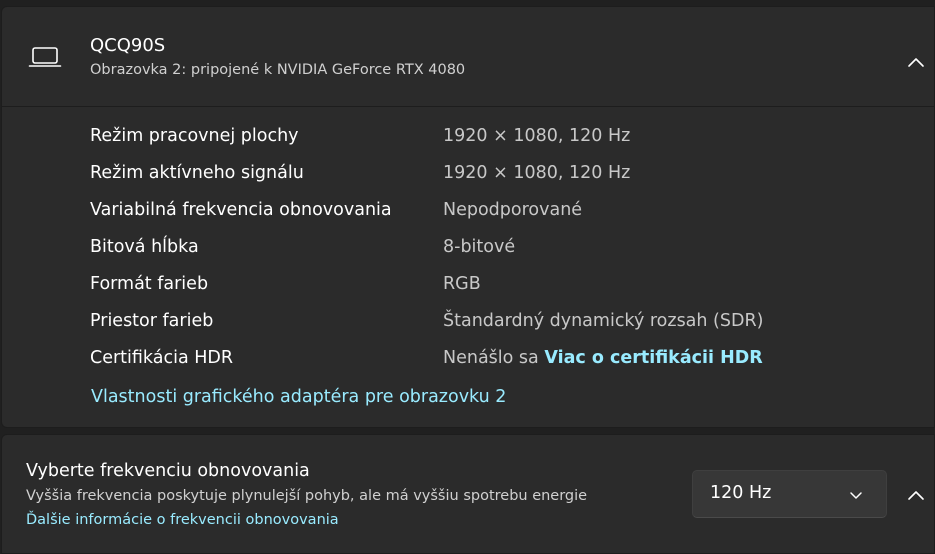  Describe the element at coordinates (916, 62) in the screenshot. I see `chevron-up-icon` at that location.